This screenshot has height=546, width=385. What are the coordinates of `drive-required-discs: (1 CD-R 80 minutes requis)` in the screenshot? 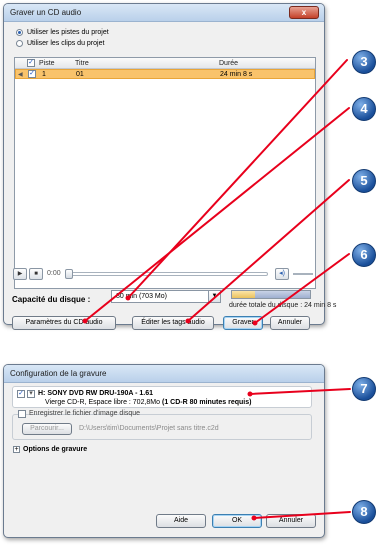 It's located at (207, 402).